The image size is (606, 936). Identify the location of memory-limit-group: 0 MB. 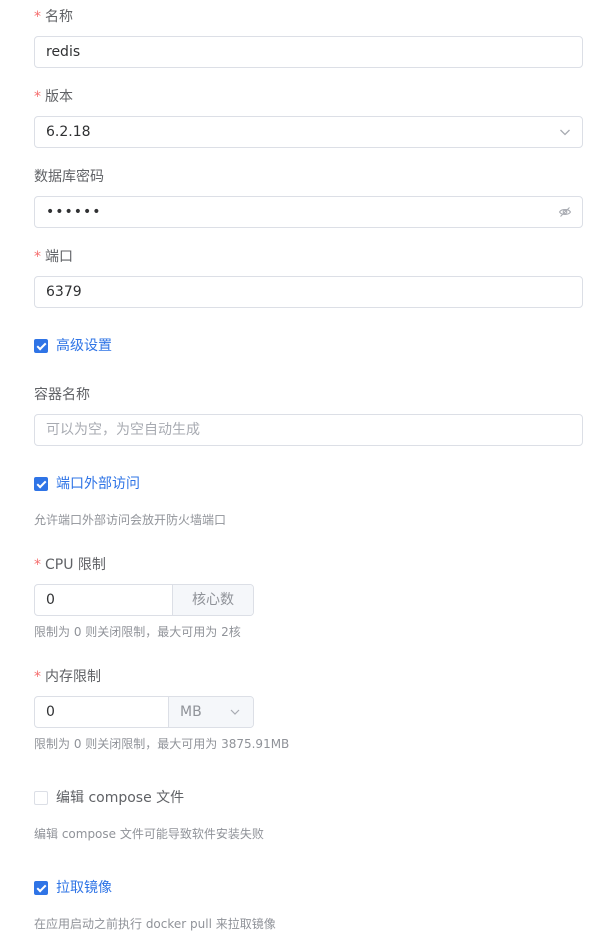
(144, 712).